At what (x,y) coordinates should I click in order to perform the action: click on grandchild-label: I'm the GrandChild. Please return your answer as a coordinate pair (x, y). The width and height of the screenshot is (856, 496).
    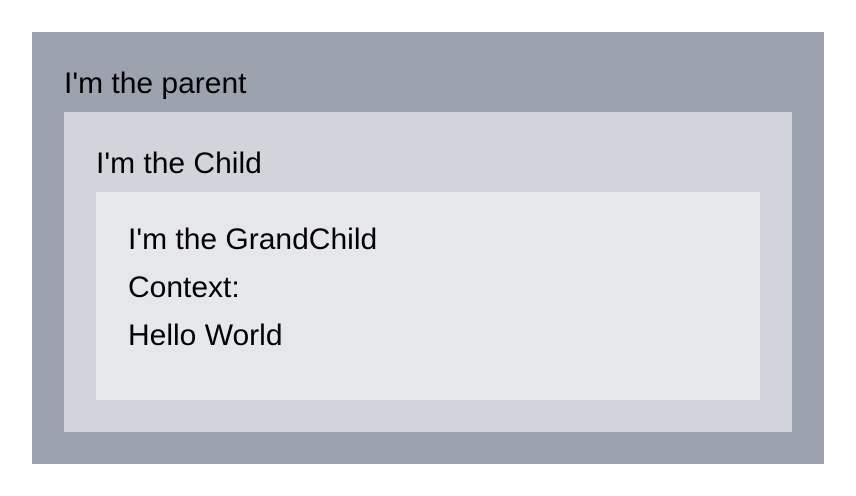
    Looking at the image, I should click on (253, 239).